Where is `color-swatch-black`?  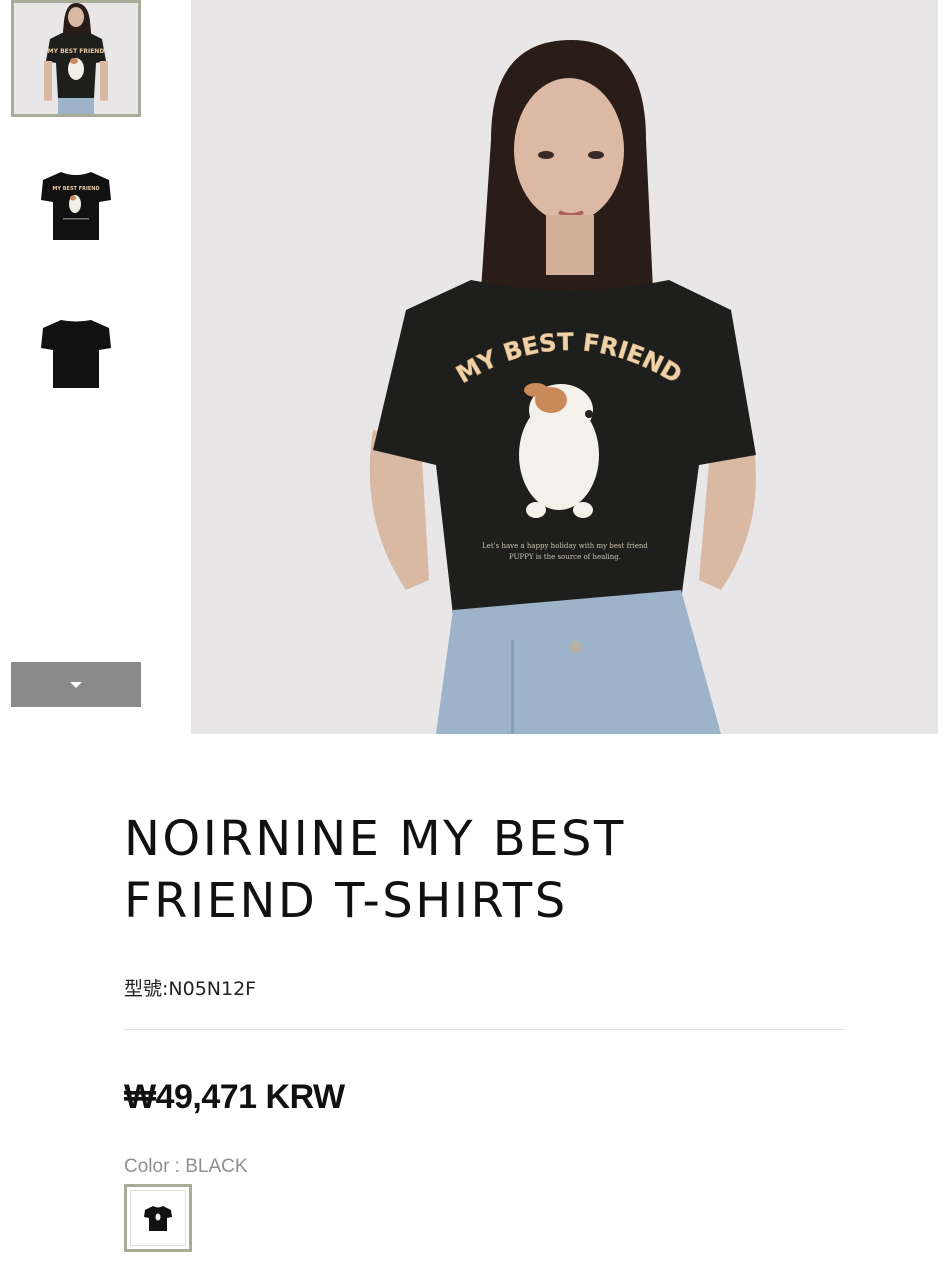
color-swatch-black is located at coordinates (158, 1218).